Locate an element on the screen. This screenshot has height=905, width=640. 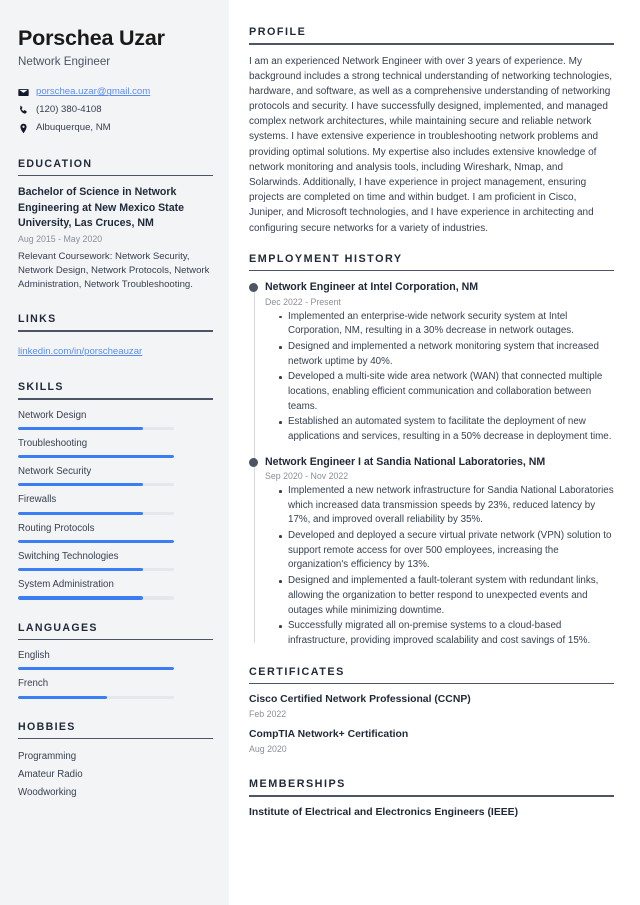
profile-divider is located at coordinates (431, 44).